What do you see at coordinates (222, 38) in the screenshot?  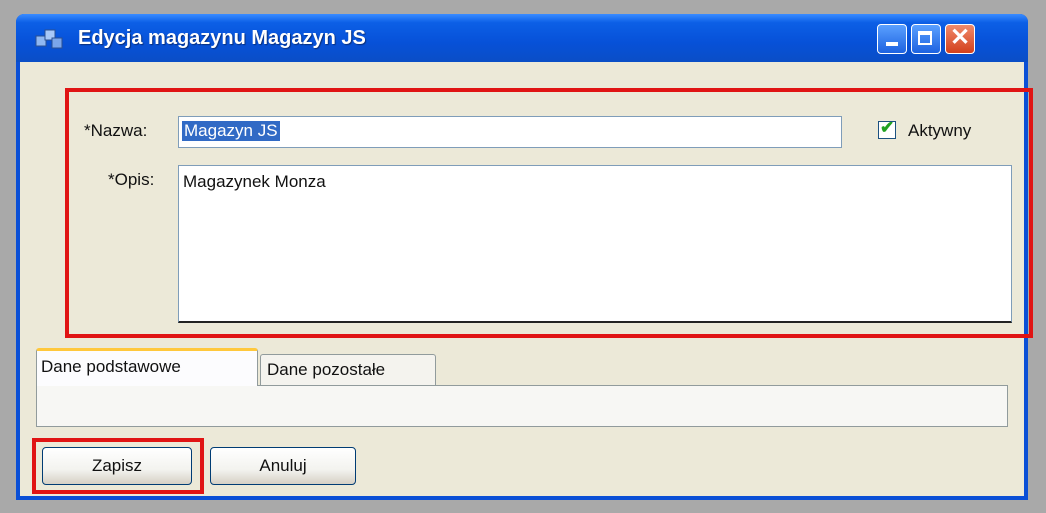 I see `window-title: Edycja magazynu Magazyn JS` at bounding box center [222, 38].